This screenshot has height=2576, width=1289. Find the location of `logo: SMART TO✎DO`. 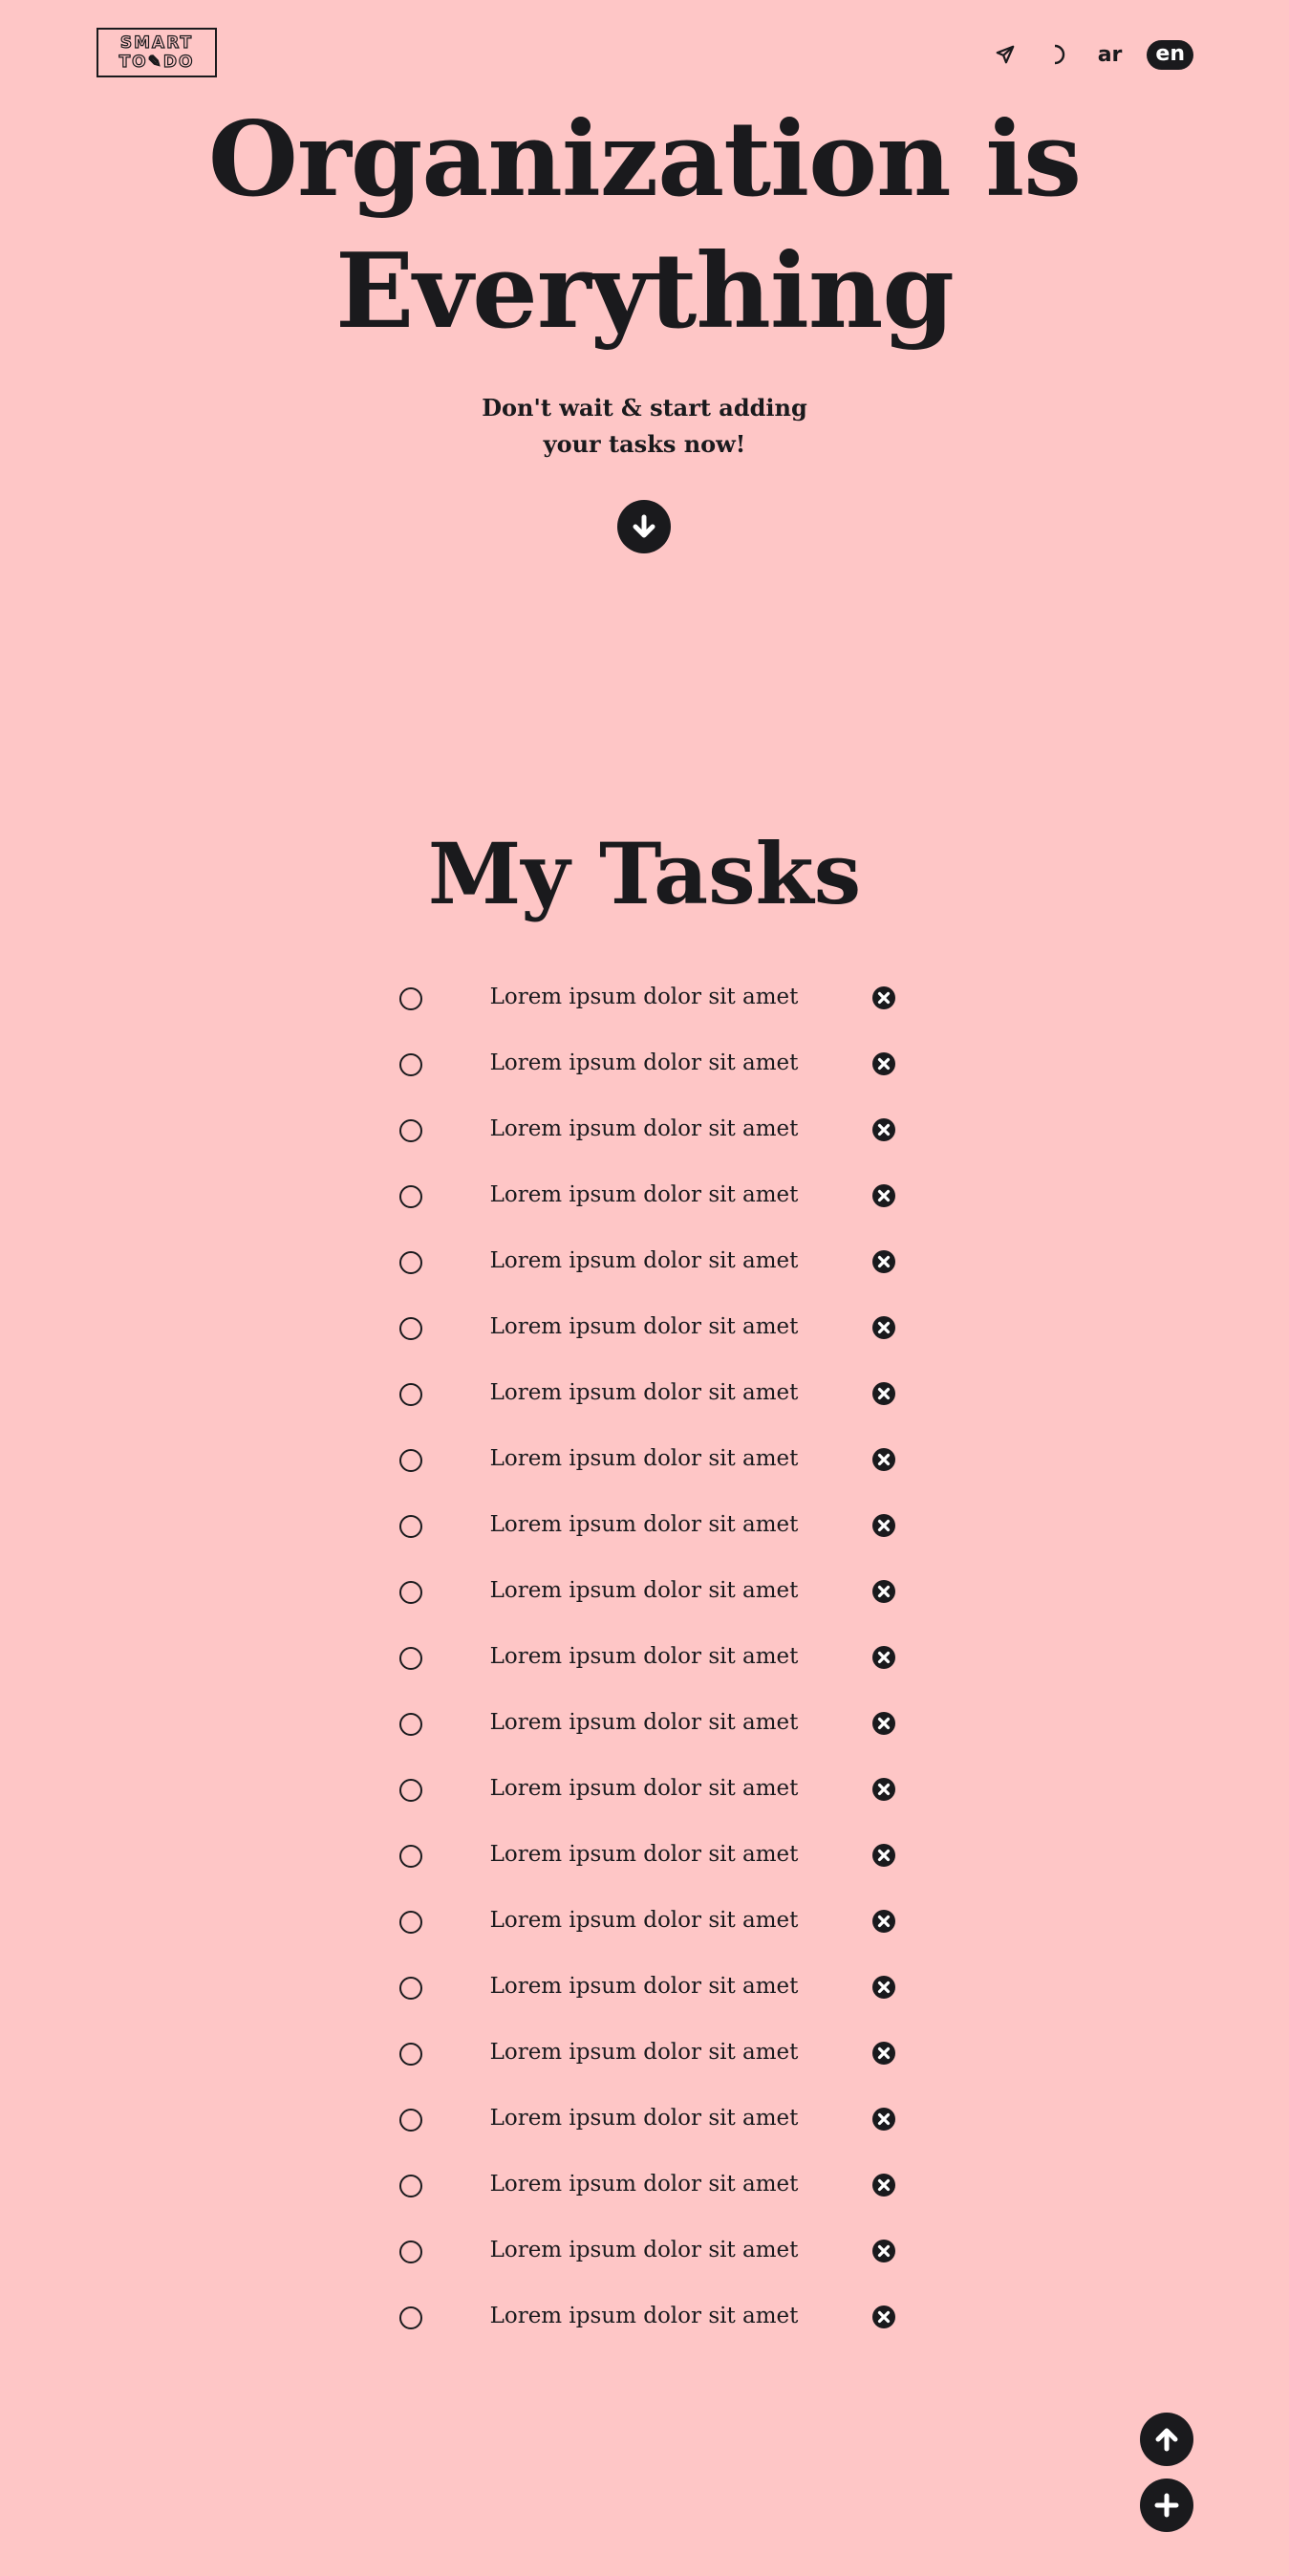

logo: SMART TO✎DO is located at coordinates (157, 52).